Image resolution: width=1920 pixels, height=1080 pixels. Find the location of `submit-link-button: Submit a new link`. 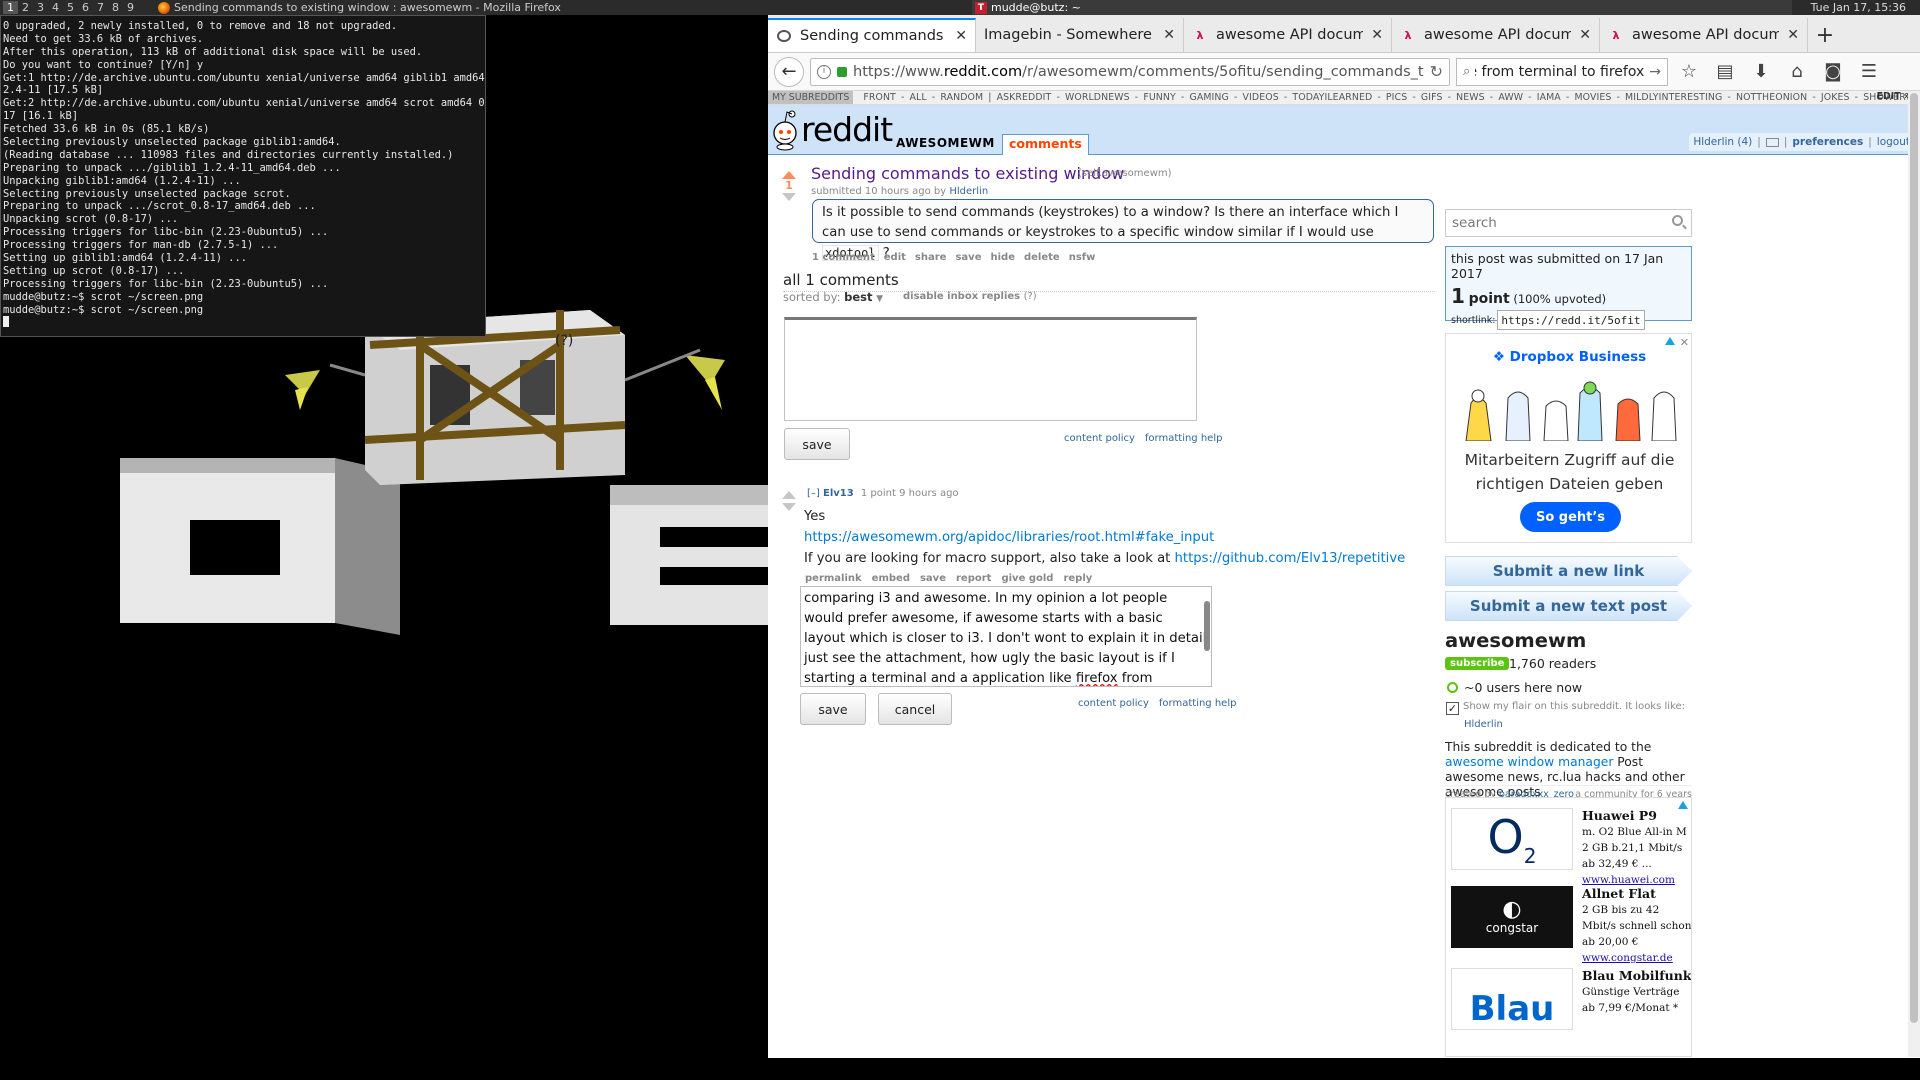

submit-link-button: Submit a new link is located at coordinates (1568, 571).